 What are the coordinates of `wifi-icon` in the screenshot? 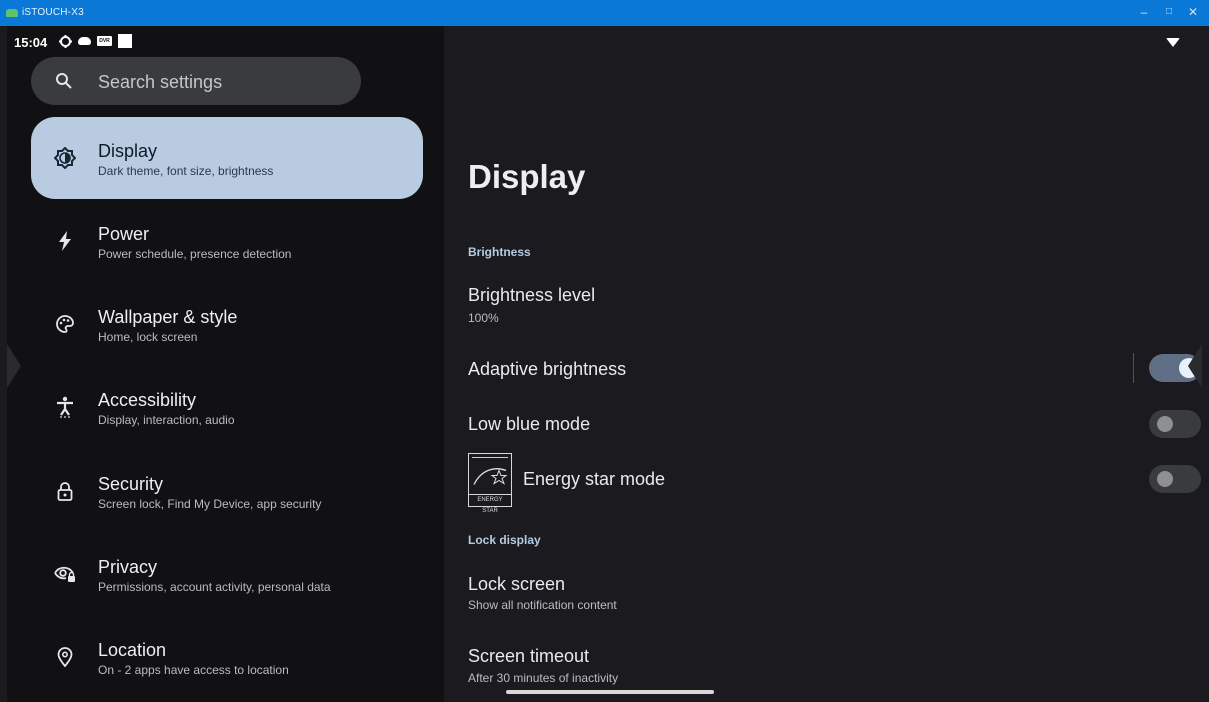 It's located at (1173, 42).